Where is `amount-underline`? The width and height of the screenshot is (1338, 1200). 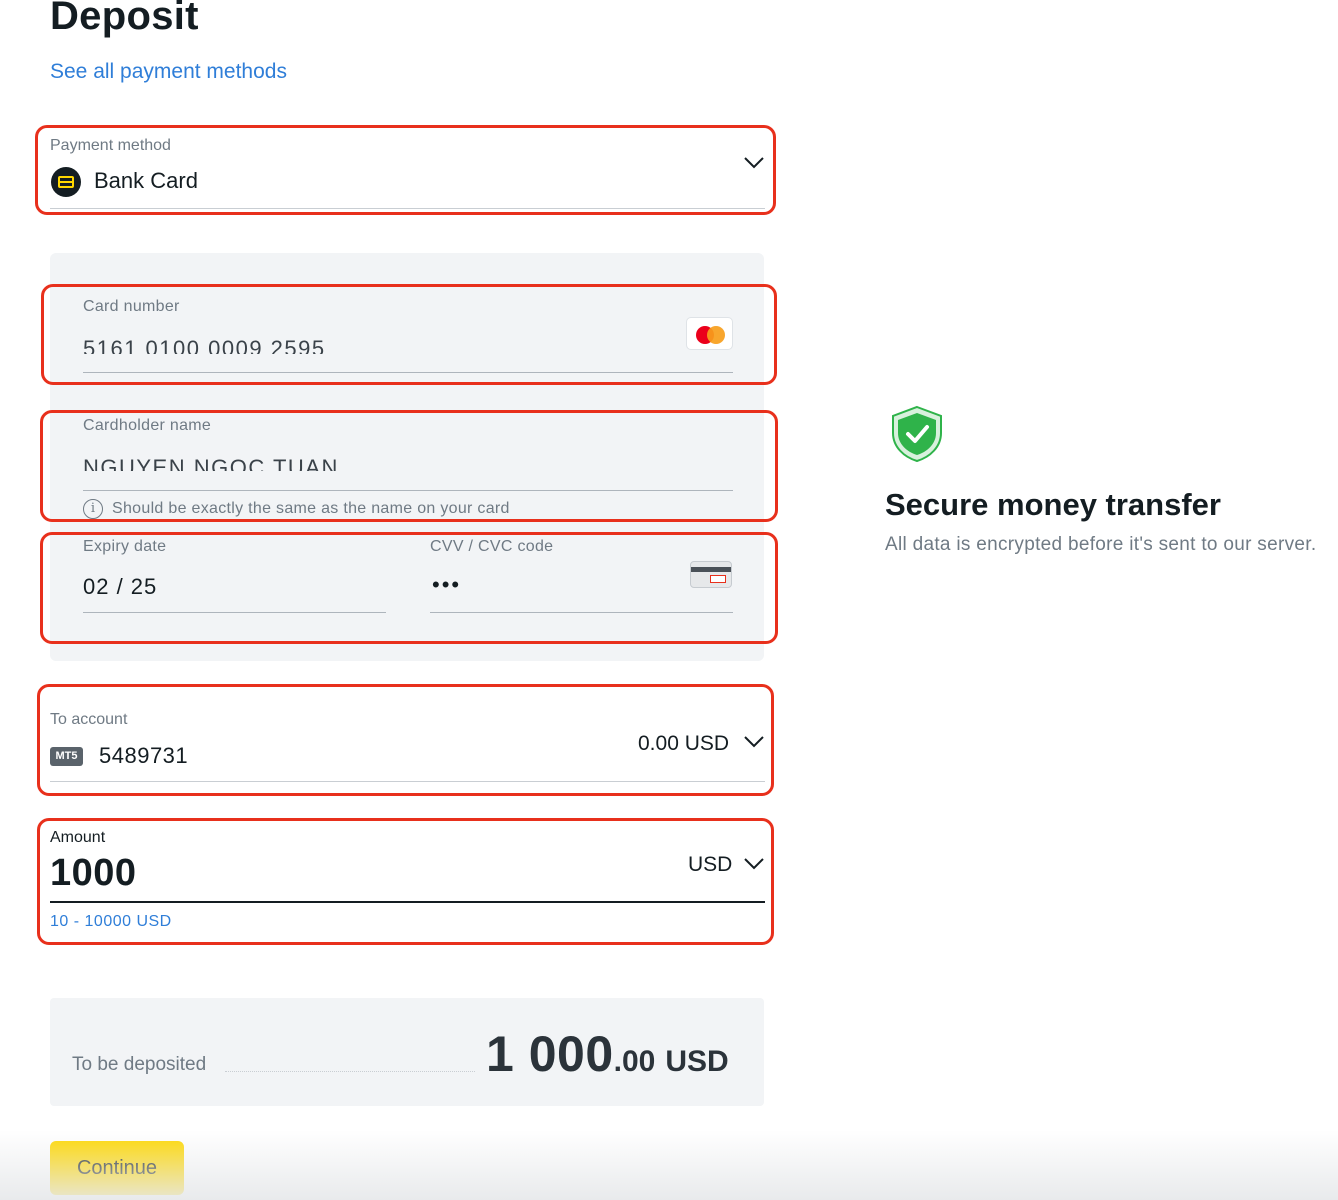 amount-underline is located at coordinates (407, 902).